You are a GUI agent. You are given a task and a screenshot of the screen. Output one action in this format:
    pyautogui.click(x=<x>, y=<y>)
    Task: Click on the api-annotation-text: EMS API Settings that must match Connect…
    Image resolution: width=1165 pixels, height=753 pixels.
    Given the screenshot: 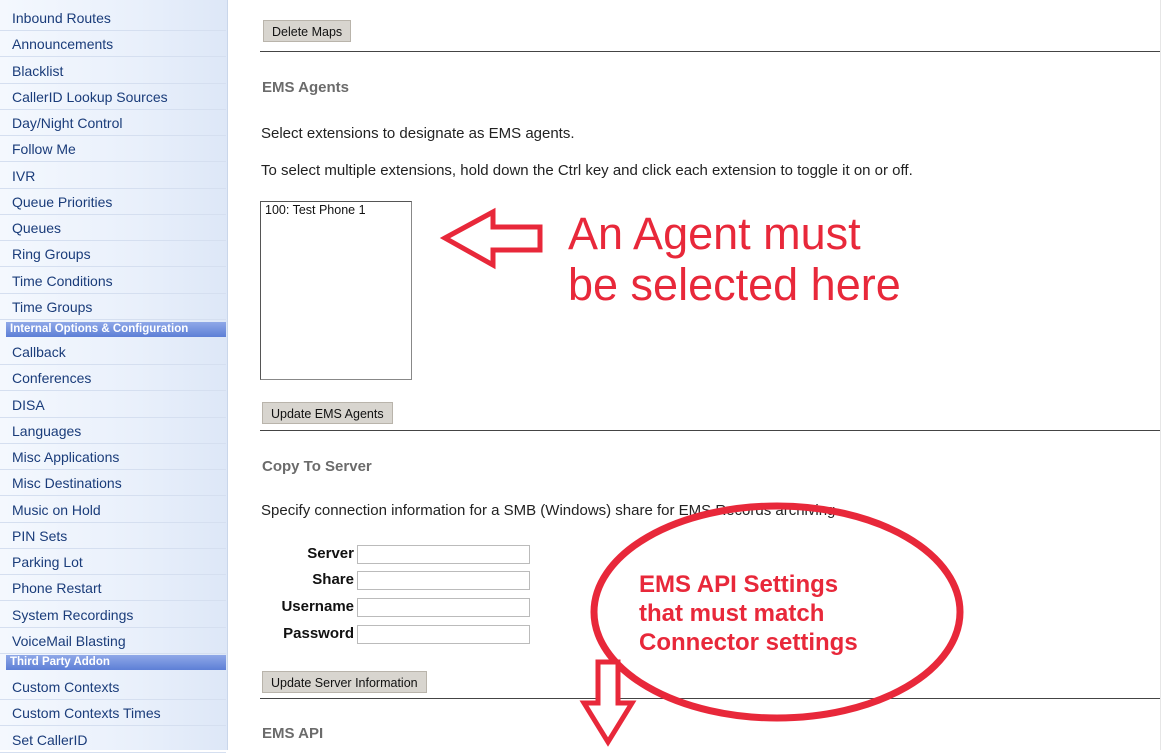 What is the action you would take?
    pyautogui.click(x=748, y=613)
    